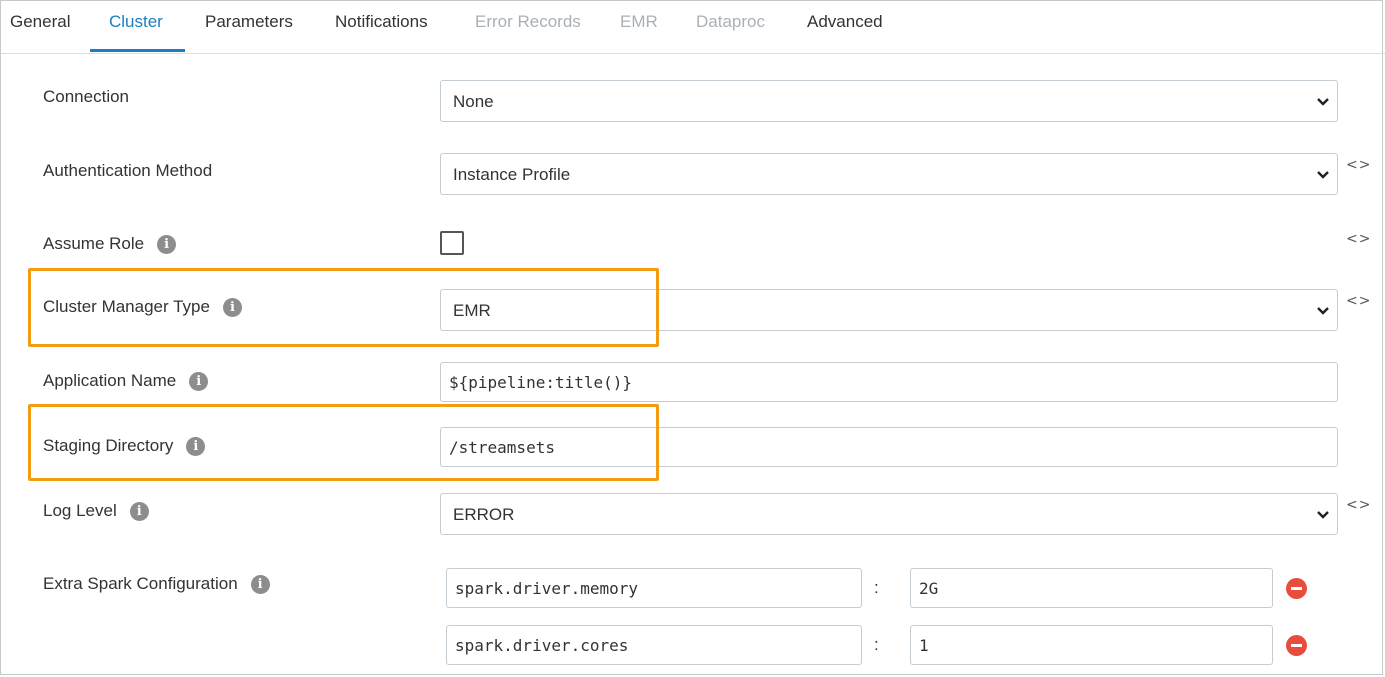  I want to click on auth-method-label-text: Authentication Method, so click(128, 170).